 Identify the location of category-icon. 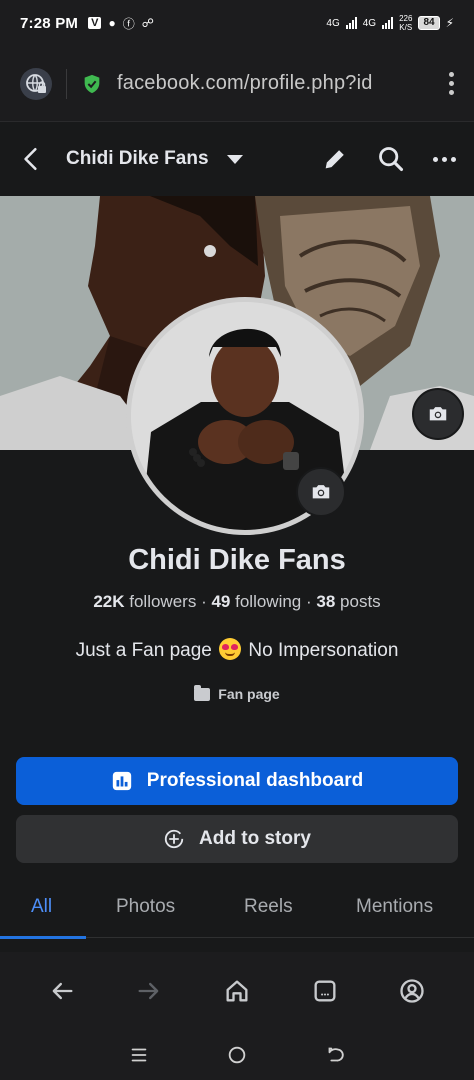
(202, 692).